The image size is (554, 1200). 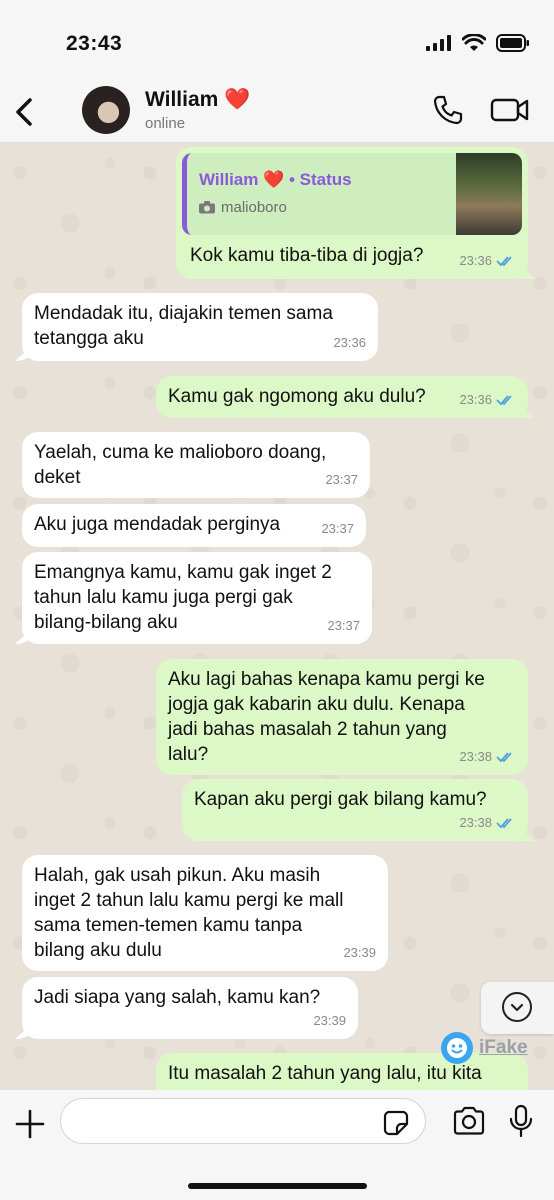 I want to click on battery-icon, so click(x=512, y=43).